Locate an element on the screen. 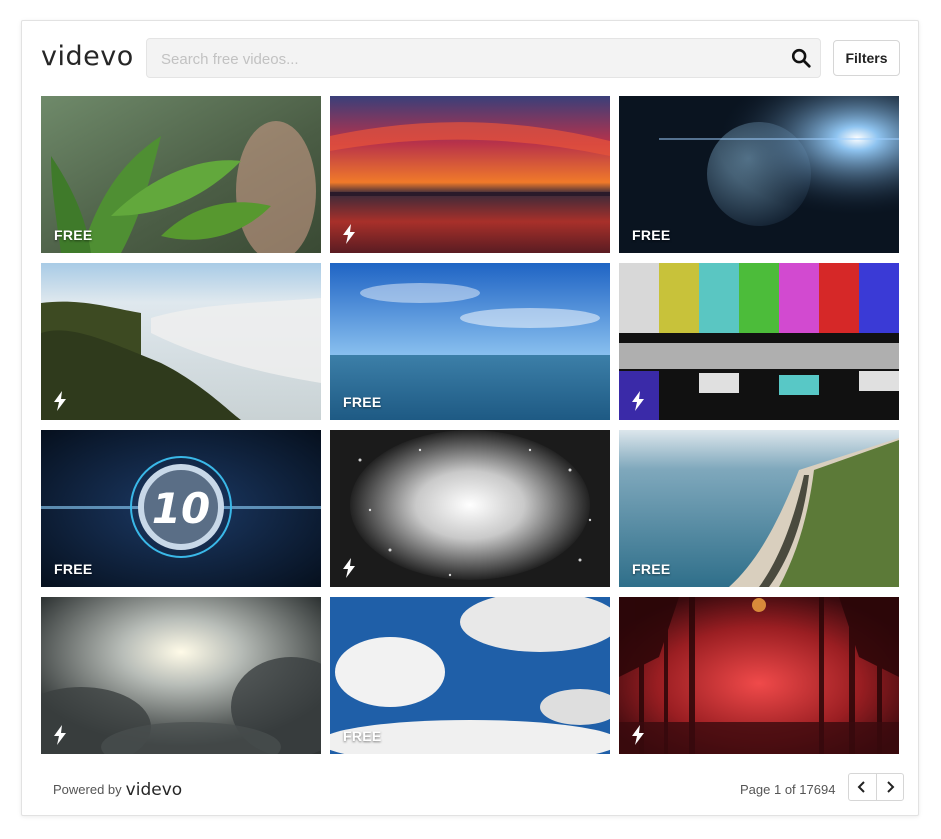  search-bar is located at coordinates (483, 58).